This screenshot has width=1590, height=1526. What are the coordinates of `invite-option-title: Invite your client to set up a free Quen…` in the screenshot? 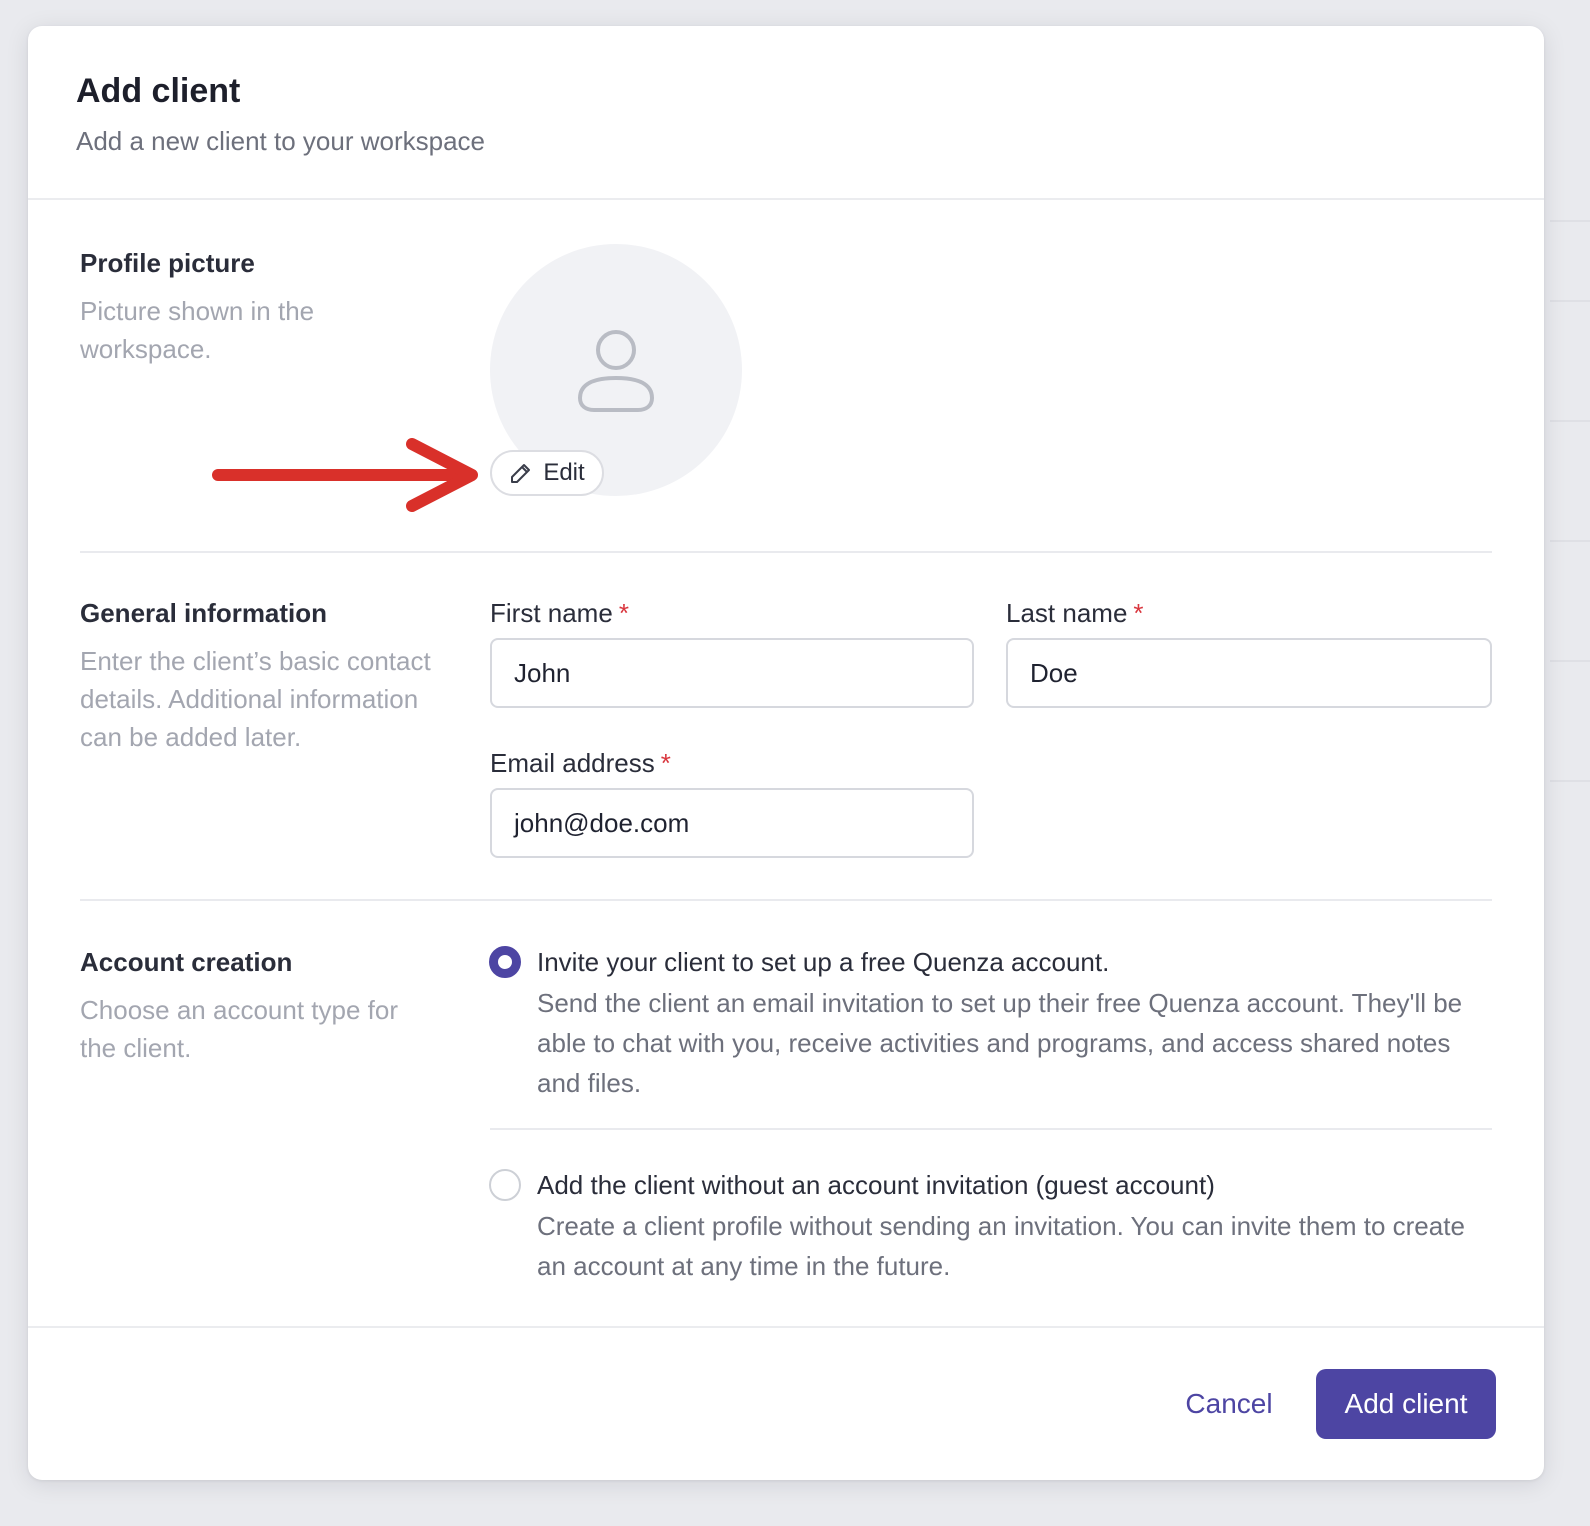 It's located at (823, 962).